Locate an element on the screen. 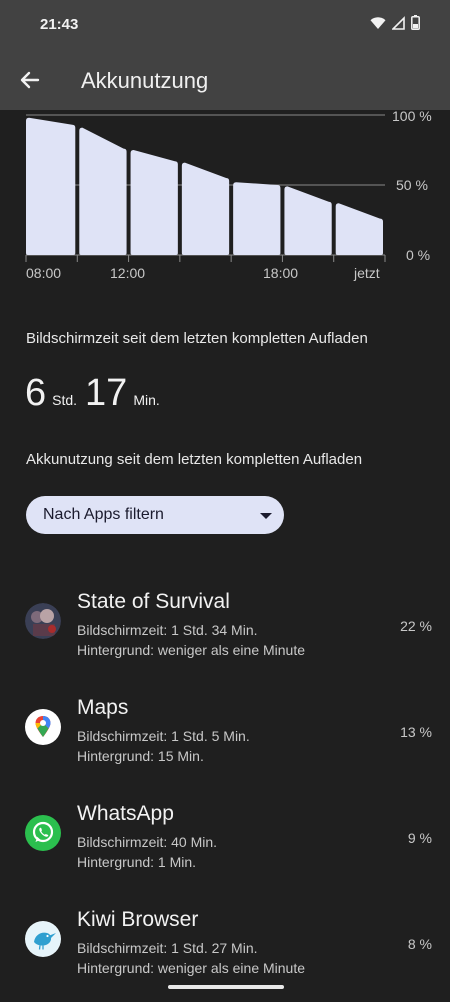 This screenshot has width=450, height=1002. screentime-minutes: 17 is located at coordinates (106, 393).